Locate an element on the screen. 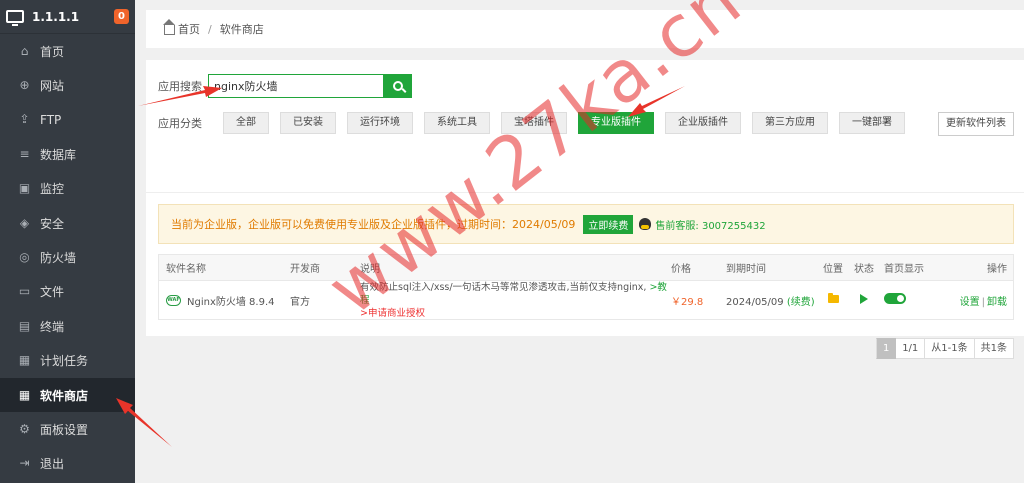  category-0: 全部 is located at coordinates (246, 123).